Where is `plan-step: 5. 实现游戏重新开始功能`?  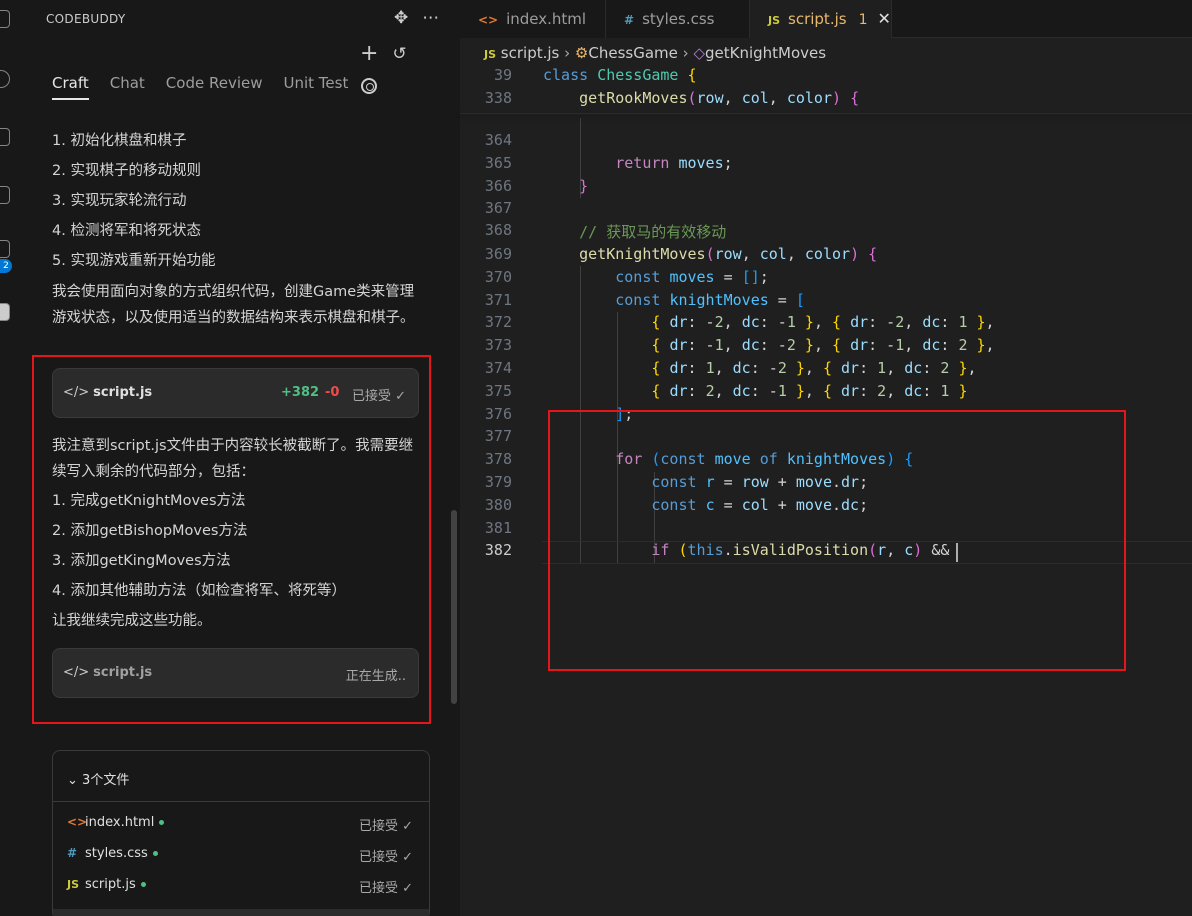
plan-step: 5. 实现游戏重新开始功能 is located at coordinates (134, 261).